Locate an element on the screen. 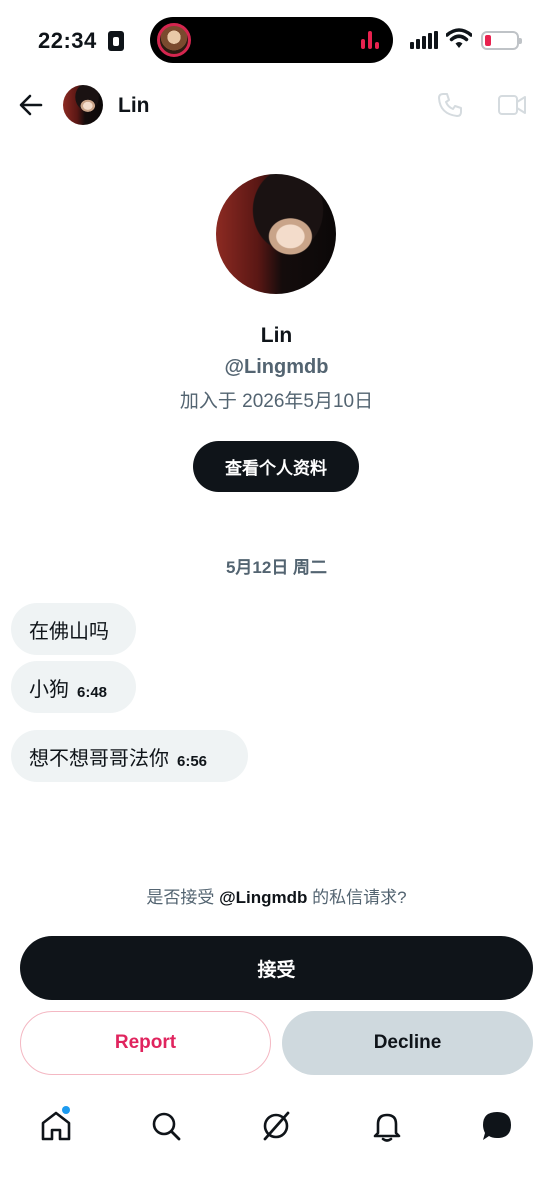 This screenshot has width=553, height=1200. message-bubble: 在佛山吗 is located at coordinates (73, 629).